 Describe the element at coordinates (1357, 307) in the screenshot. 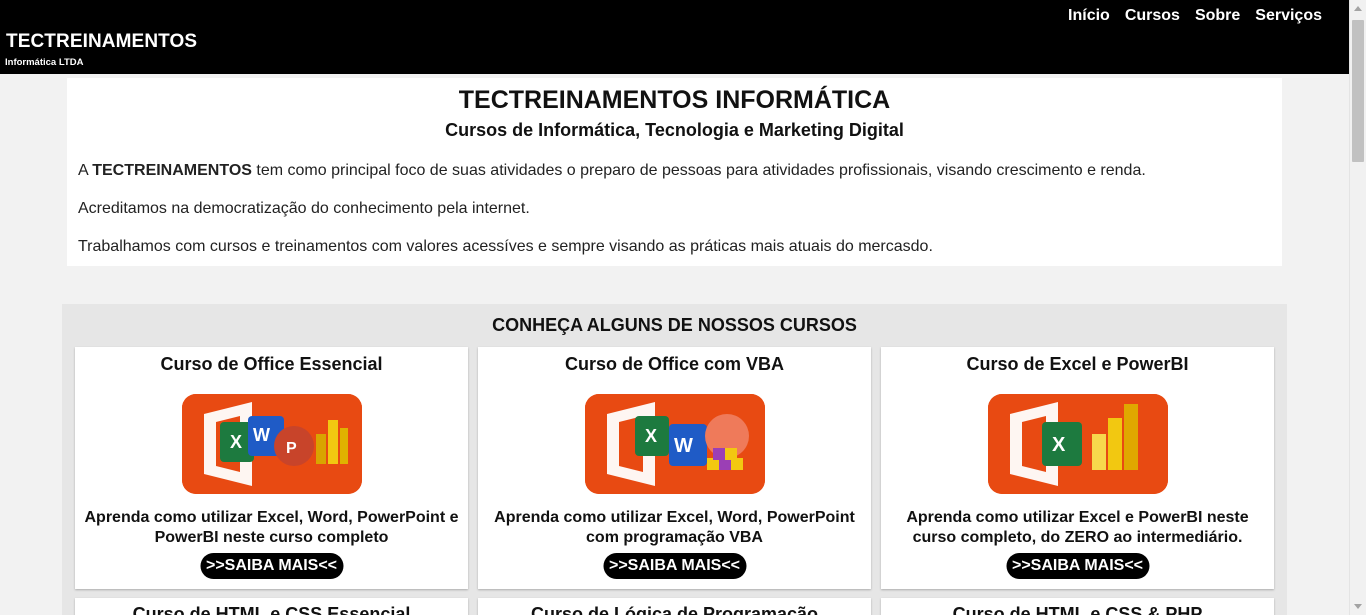

I see `page-scrollbar` at that location.